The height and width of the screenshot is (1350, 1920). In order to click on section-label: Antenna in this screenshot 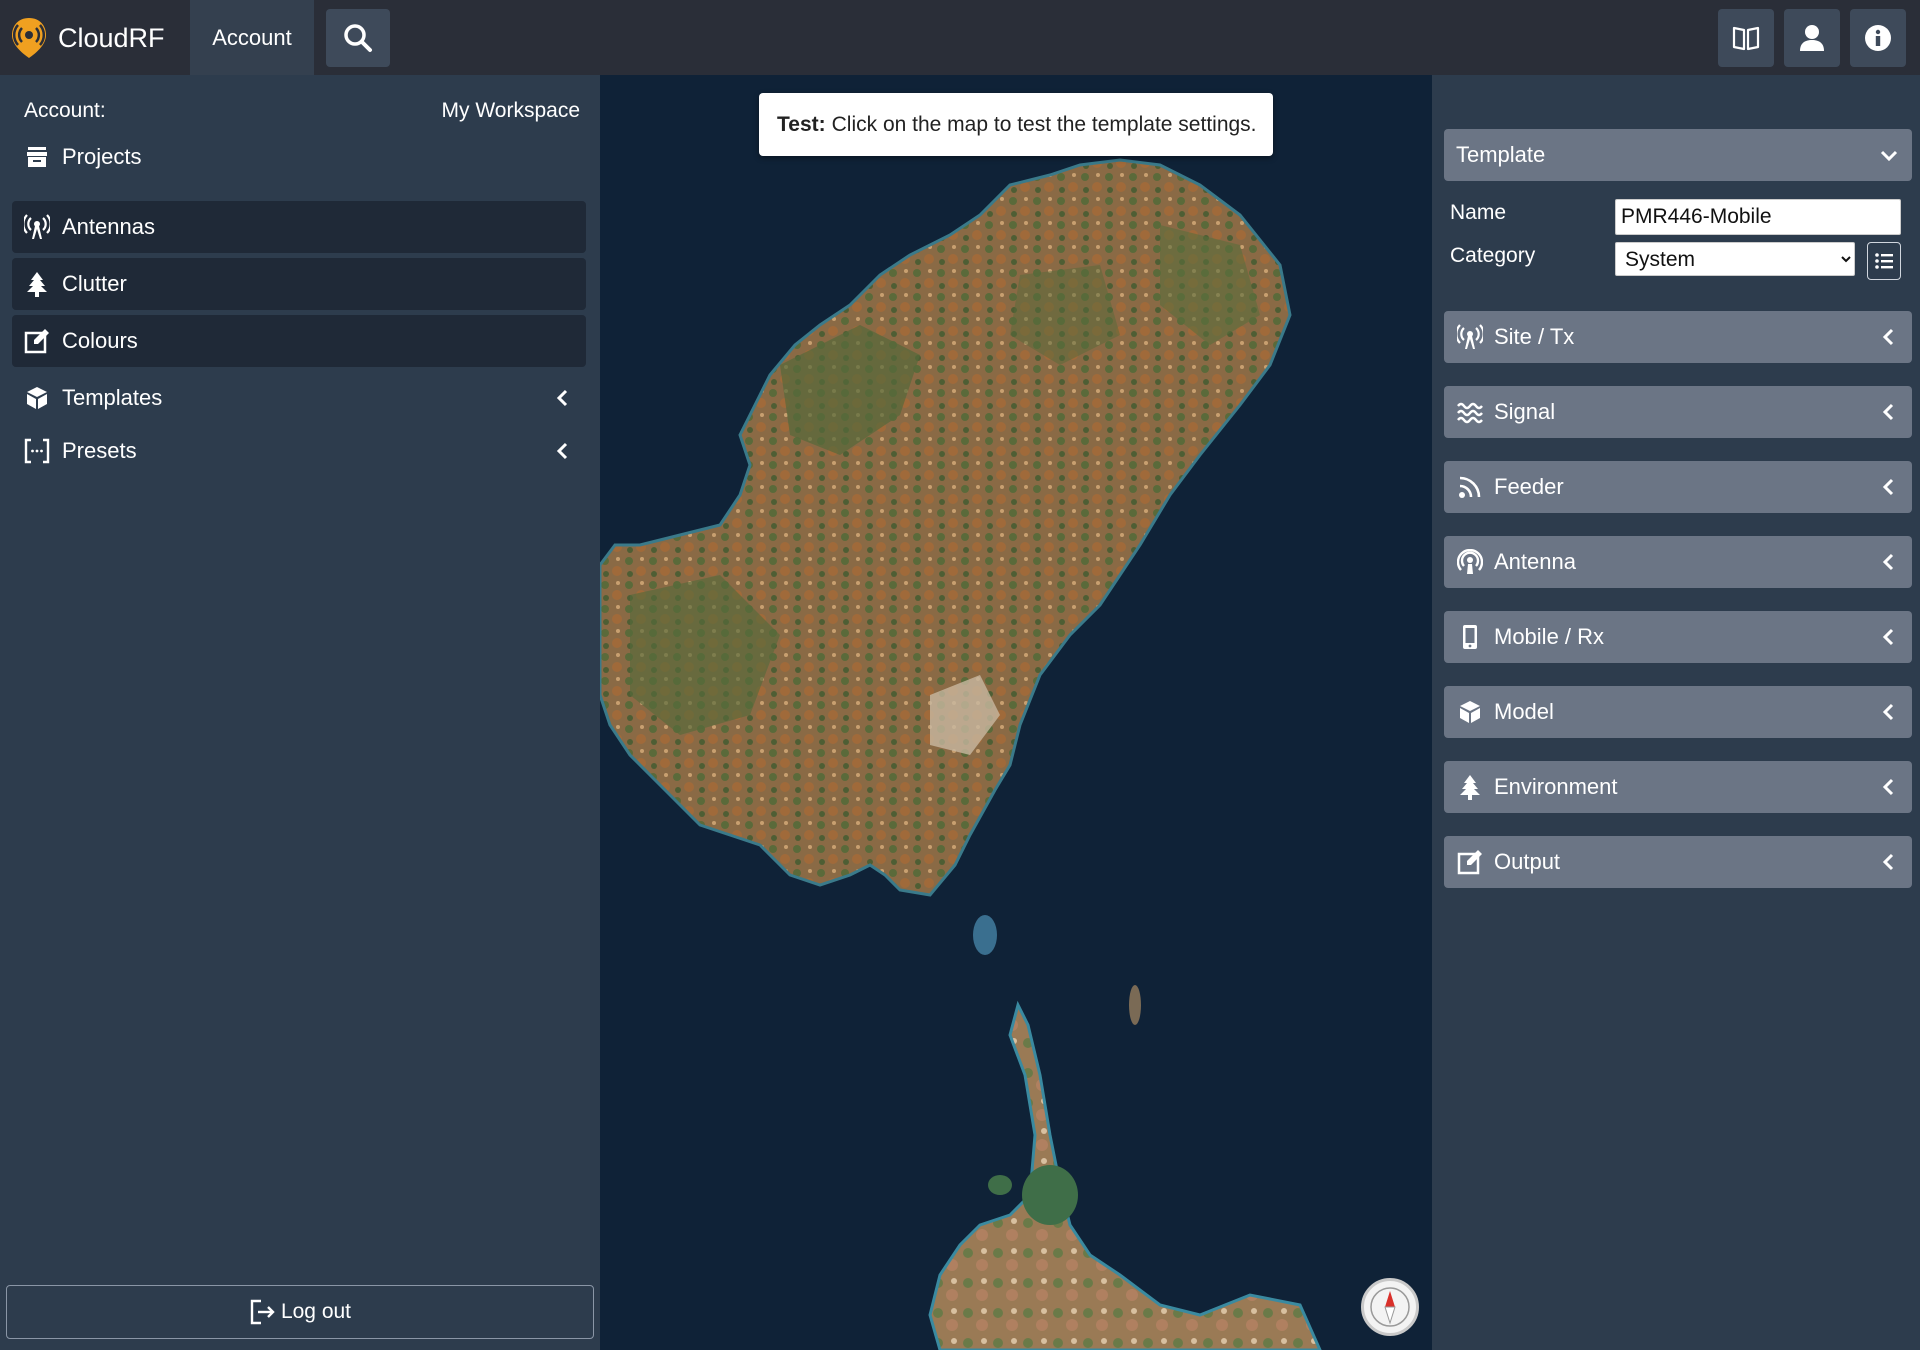, I will do `click(1535, 561)`.